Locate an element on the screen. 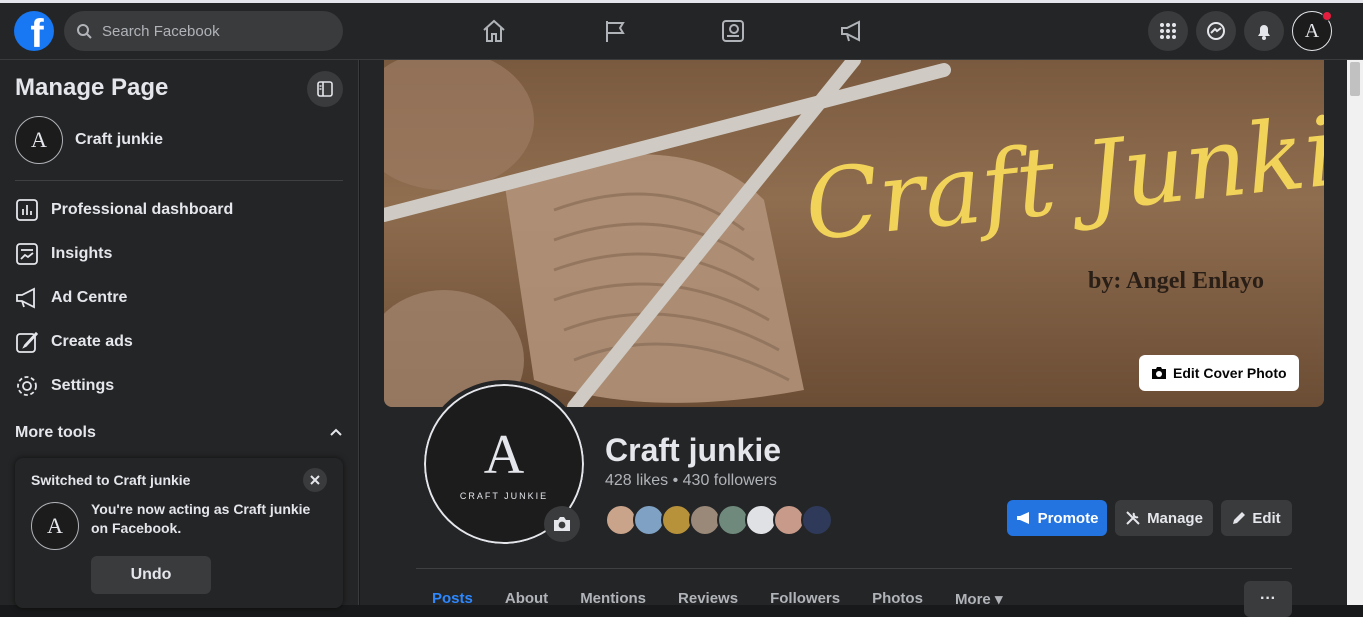 The image size is (1363, 617). page-avatar-letter: A is located at coordinates (39, 139).